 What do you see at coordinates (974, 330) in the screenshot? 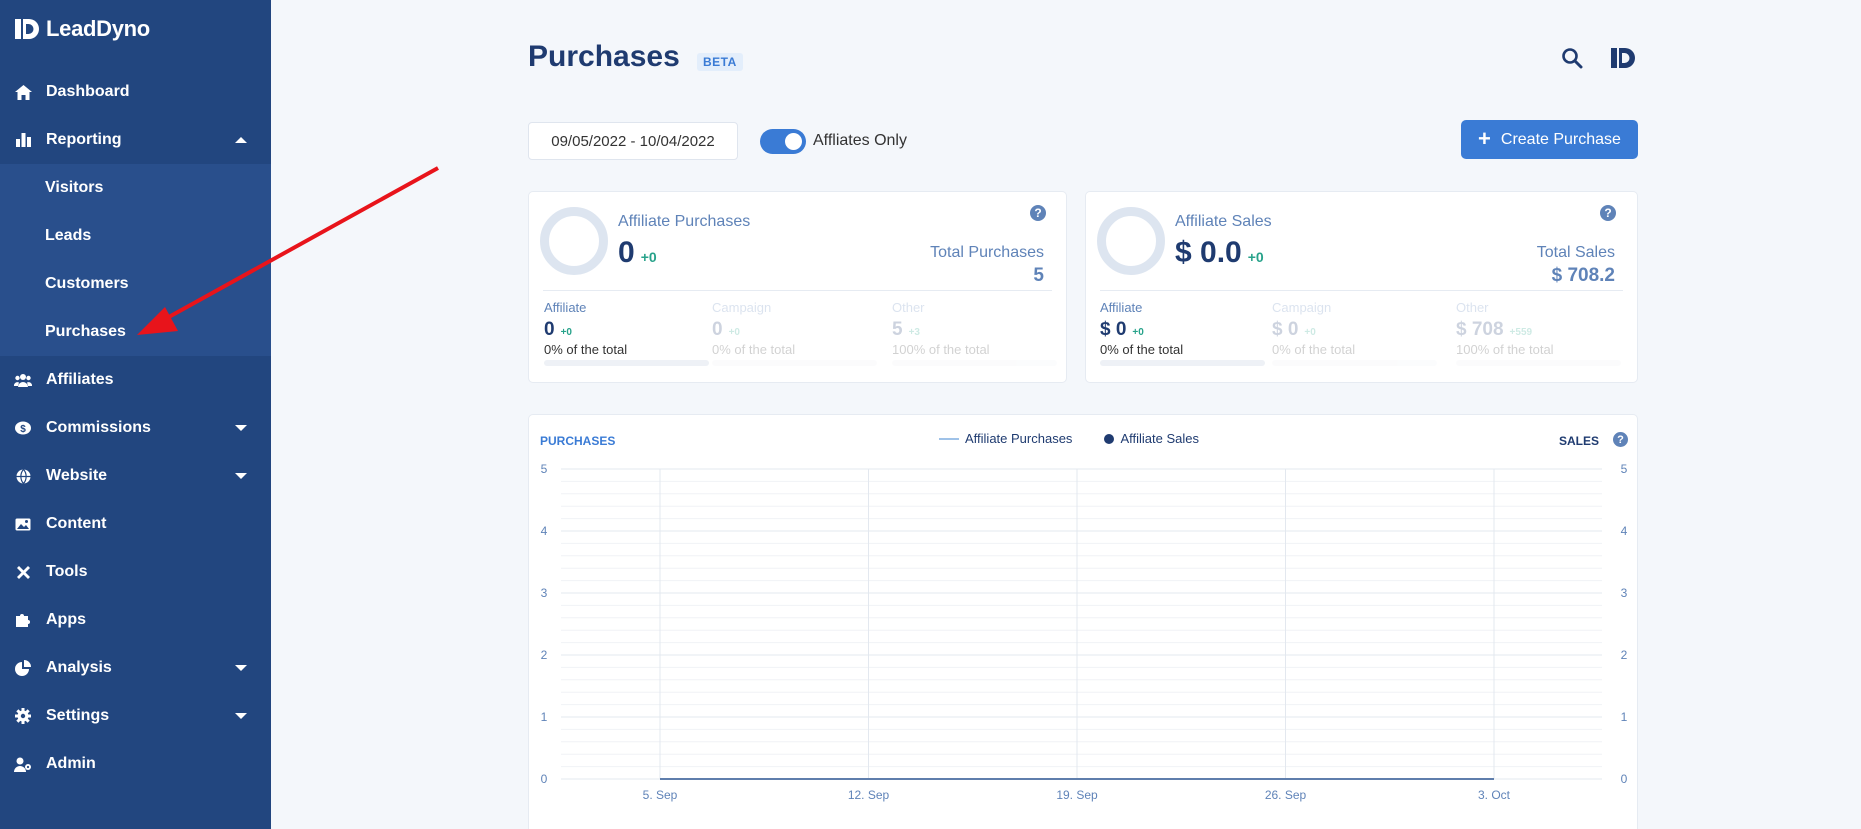
I see `breakdown-value: 5 +3` at bounding box center [974, 330].